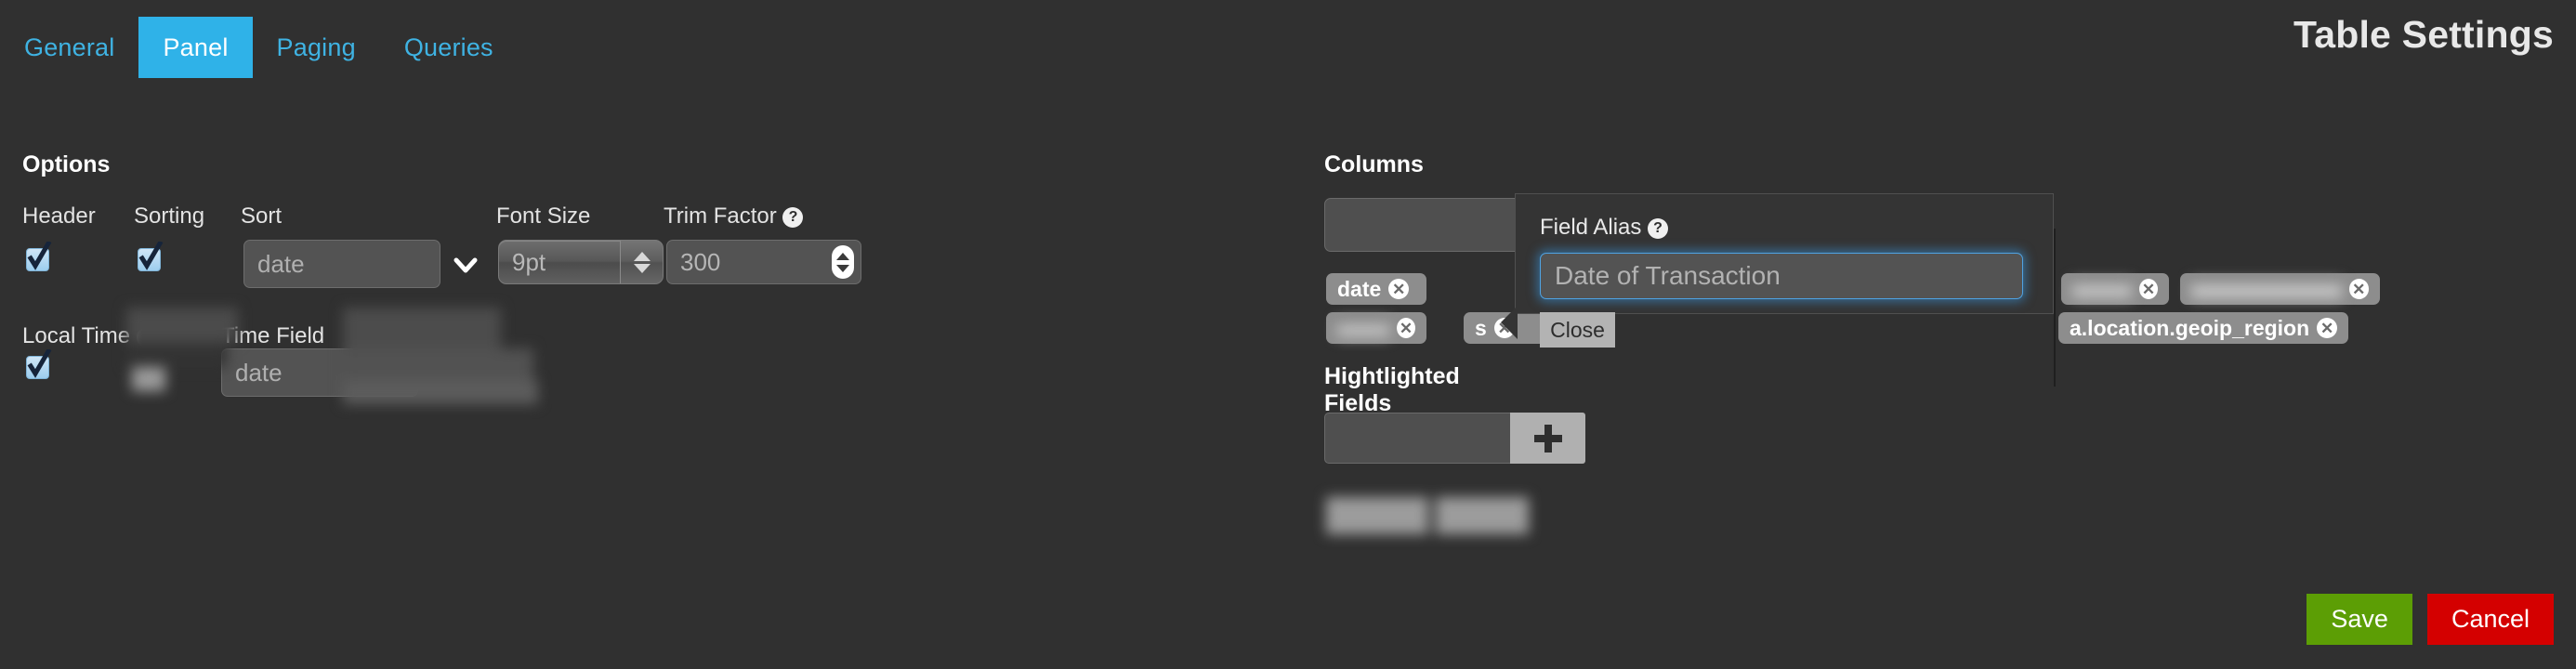 This screenshot has height=669, width=2576. Describe the element at coordinates (262, 216) in the screenshot. I see `sort-label: Sort` at that location.